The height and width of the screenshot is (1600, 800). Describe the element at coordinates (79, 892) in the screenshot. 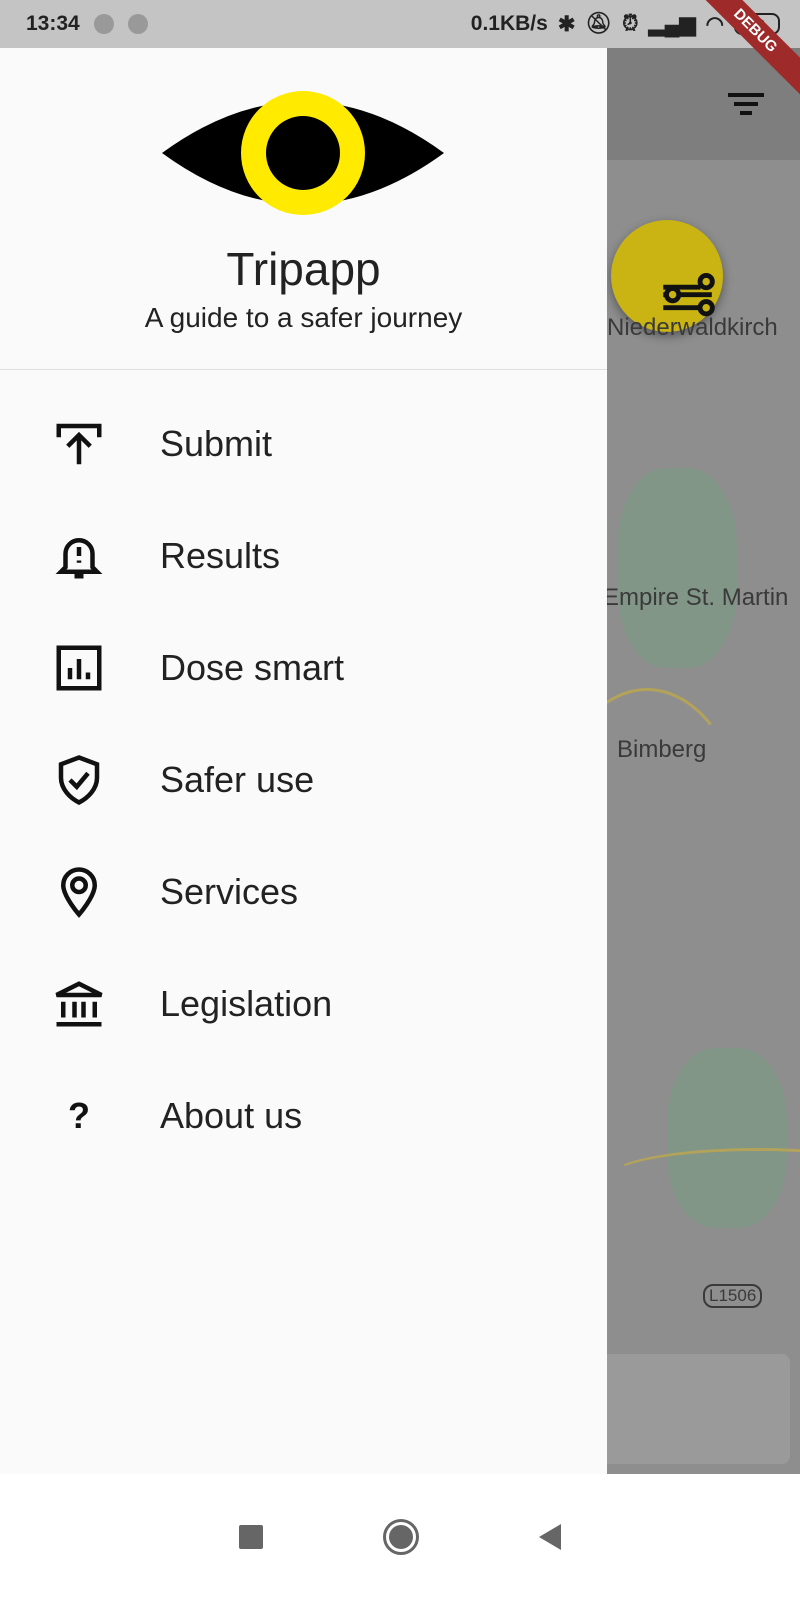

I see `location-pin-icon` at that location.